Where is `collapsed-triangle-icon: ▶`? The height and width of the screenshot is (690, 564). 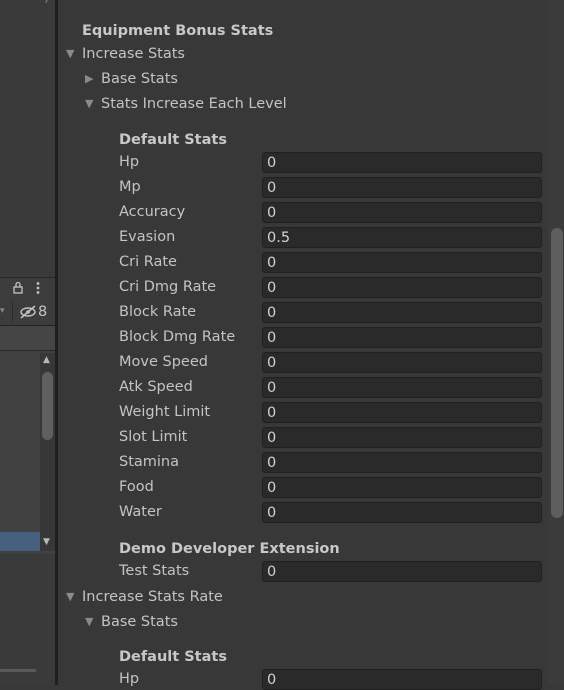 collapsed-triangle-icon: ▶ is located at coordinates (89, 79).